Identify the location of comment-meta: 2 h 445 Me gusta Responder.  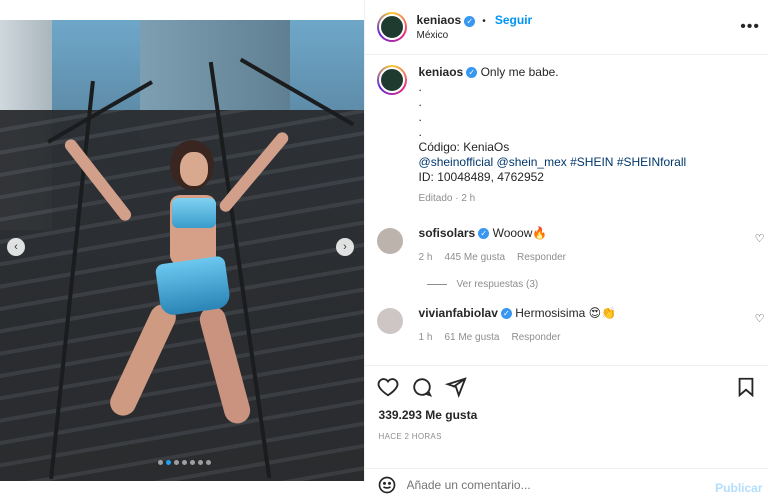
(492, 257).